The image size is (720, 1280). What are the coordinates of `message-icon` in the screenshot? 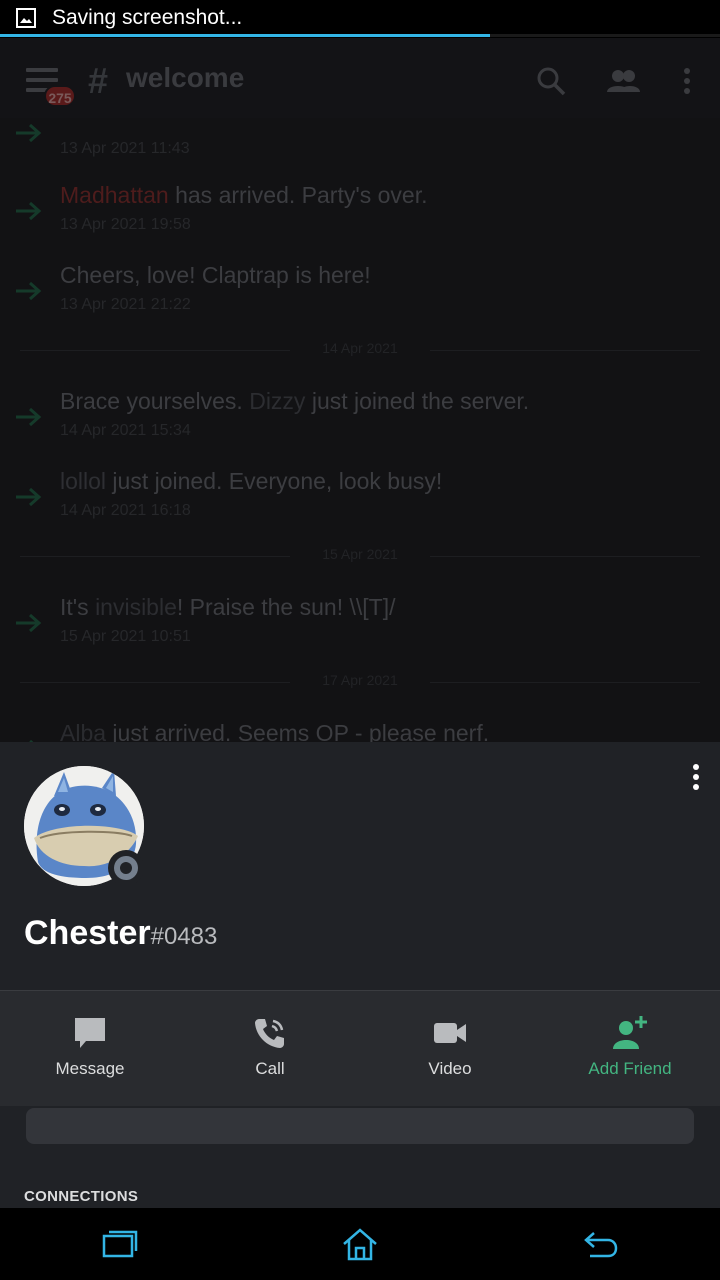 It's located at (90, 1033).